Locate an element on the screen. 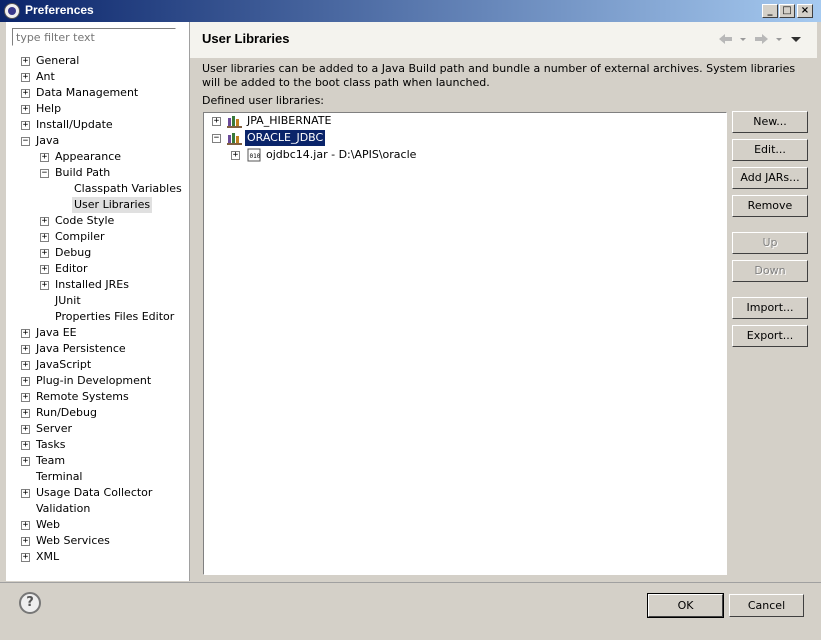 The height and width of the screenshot is (640, 821). close-button: × is located at coordinates (805, 11).